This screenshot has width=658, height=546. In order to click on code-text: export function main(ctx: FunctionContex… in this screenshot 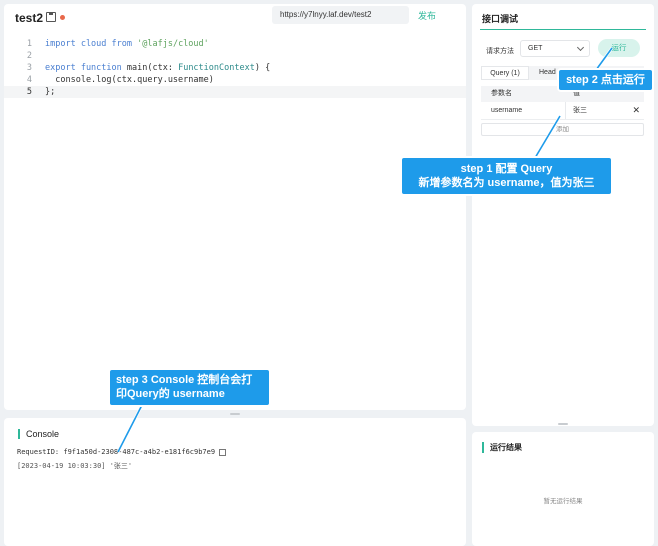, I will do `click(157, 68)`.